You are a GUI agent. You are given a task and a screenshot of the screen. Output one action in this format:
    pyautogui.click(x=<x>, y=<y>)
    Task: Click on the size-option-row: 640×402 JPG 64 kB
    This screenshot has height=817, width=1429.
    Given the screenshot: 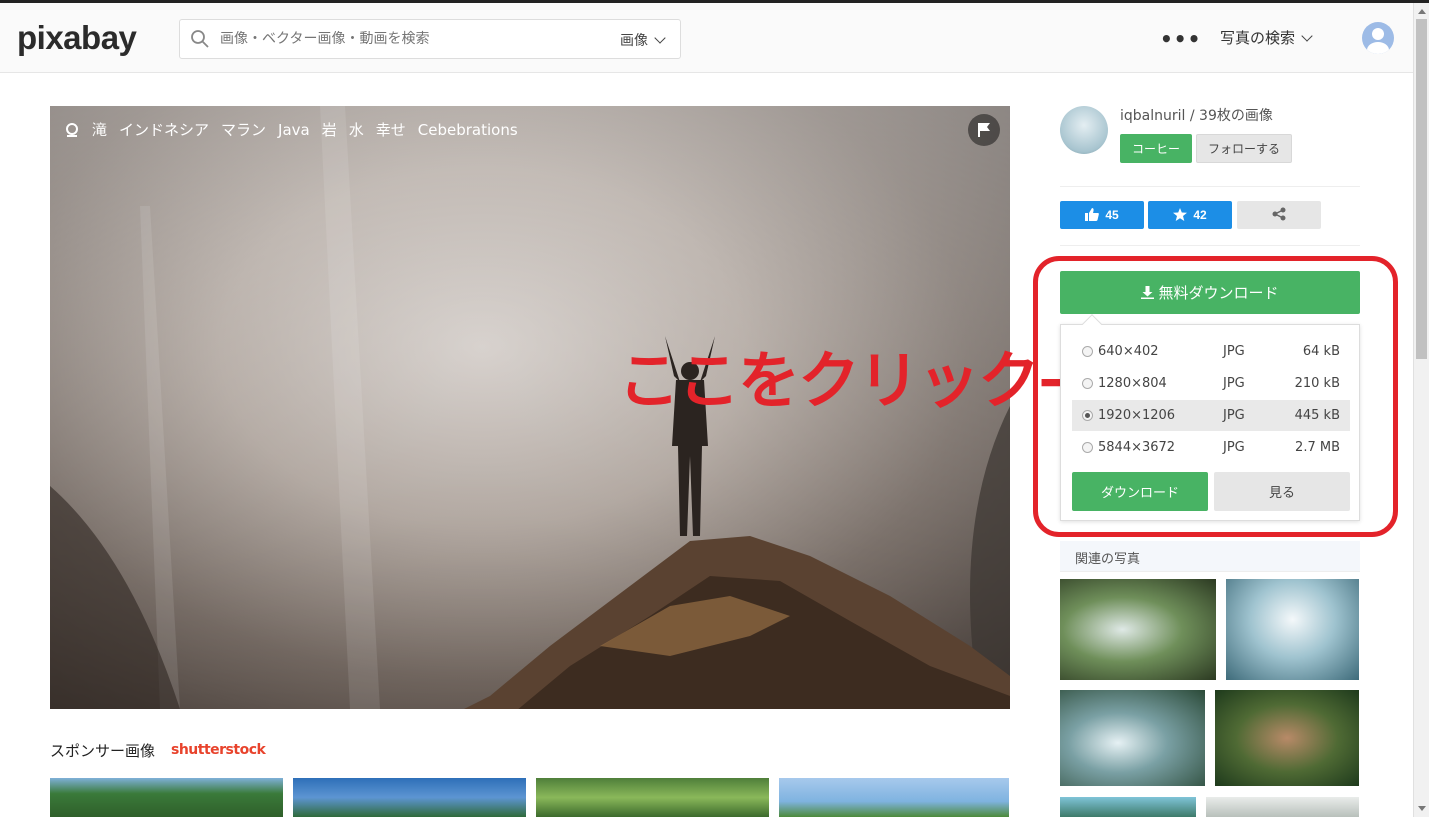 What is the action you would take?
    pyautogui.click(x=1211, y=351)
    